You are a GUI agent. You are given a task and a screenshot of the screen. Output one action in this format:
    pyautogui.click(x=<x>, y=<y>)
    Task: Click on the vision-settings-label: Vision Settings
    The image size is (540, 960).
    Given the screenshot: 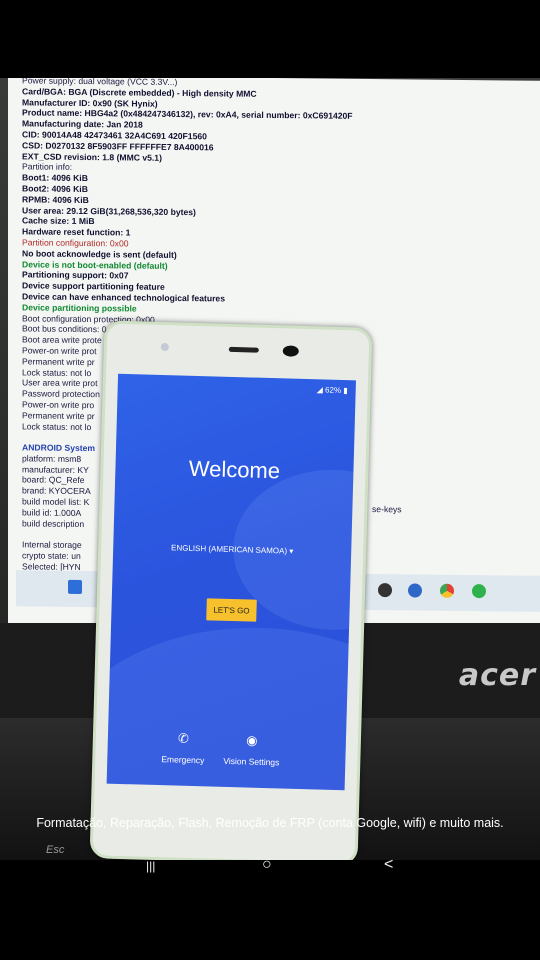 What is the action you would take?
    pyautogui.click(x=251, y=761)
    